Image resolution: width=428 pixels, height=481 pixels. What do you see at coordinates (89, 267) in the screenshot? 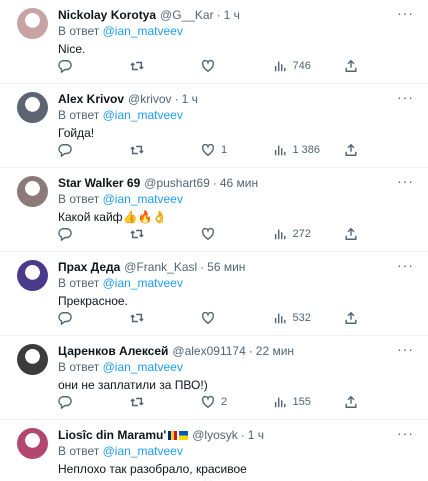
I see `author-name: Прах Деда` at bounding box center [89, 267].